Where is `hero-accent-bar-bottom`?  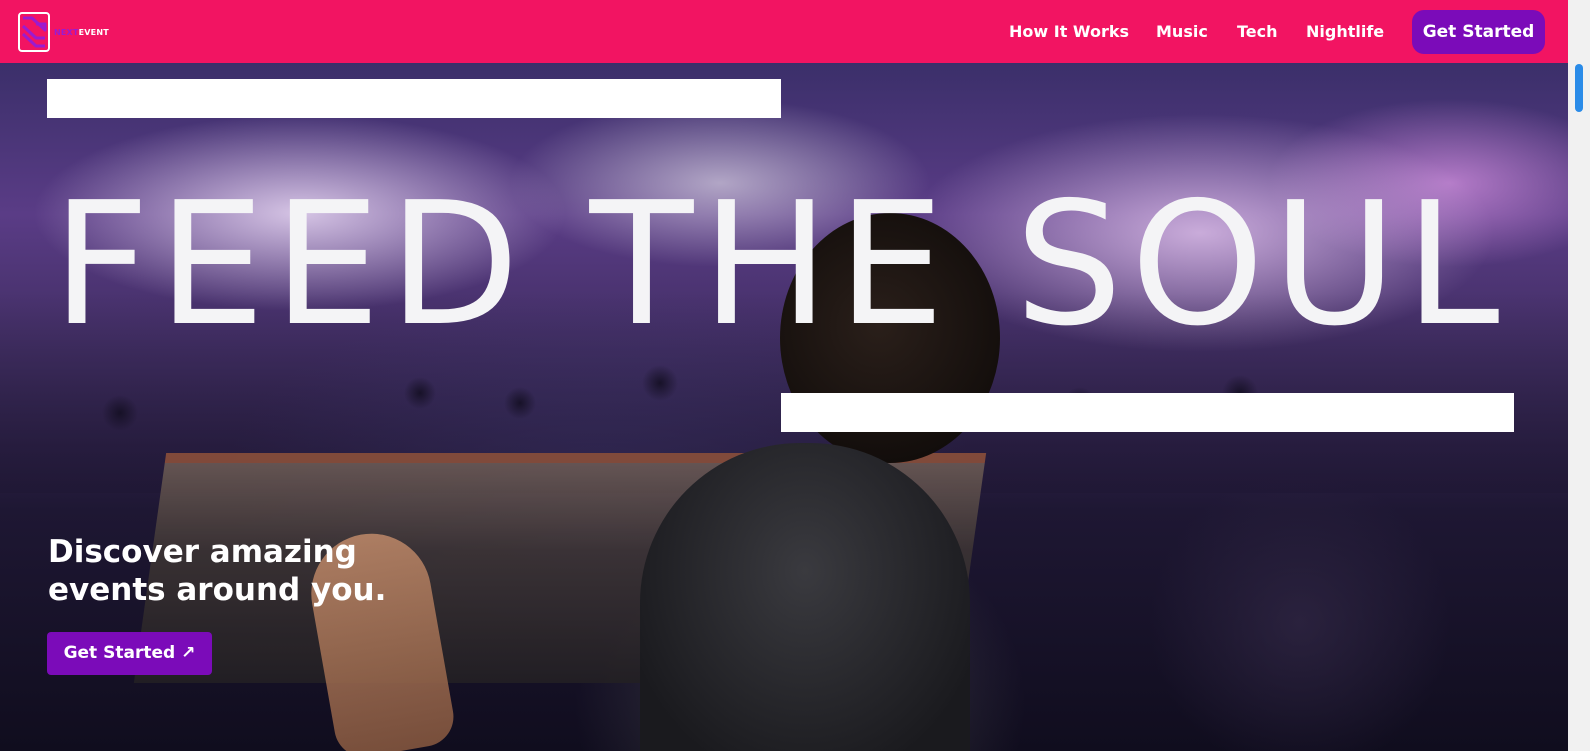 hero-accent-bar-bottom is located at coordinates (1147, 412).